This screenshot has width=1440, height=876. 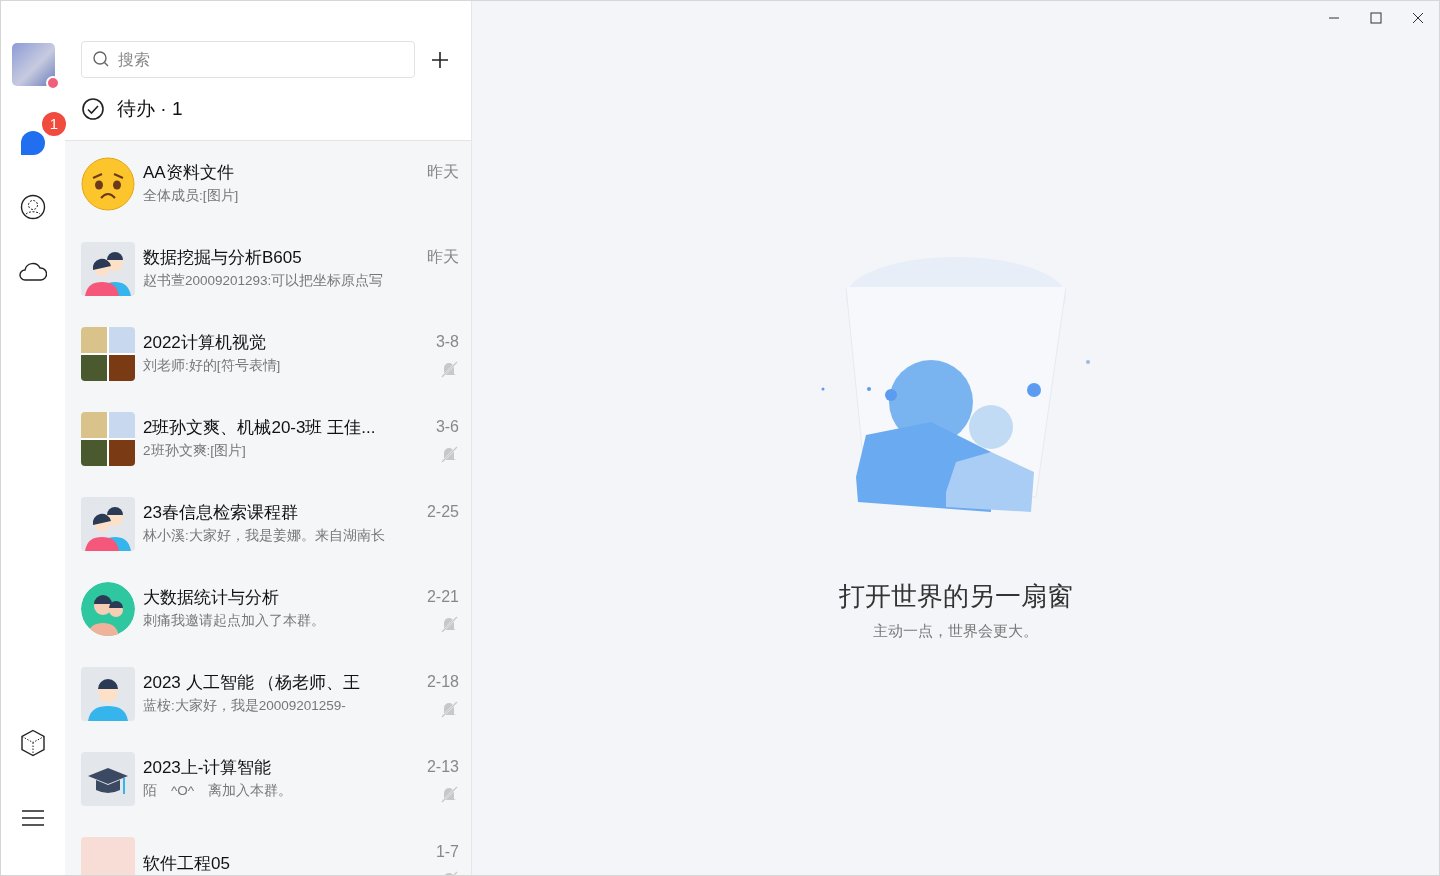 What do you see at coordinates (108, 855) in the screenshot?
I see `photo-placeholder` at bounding box center [108, 855].